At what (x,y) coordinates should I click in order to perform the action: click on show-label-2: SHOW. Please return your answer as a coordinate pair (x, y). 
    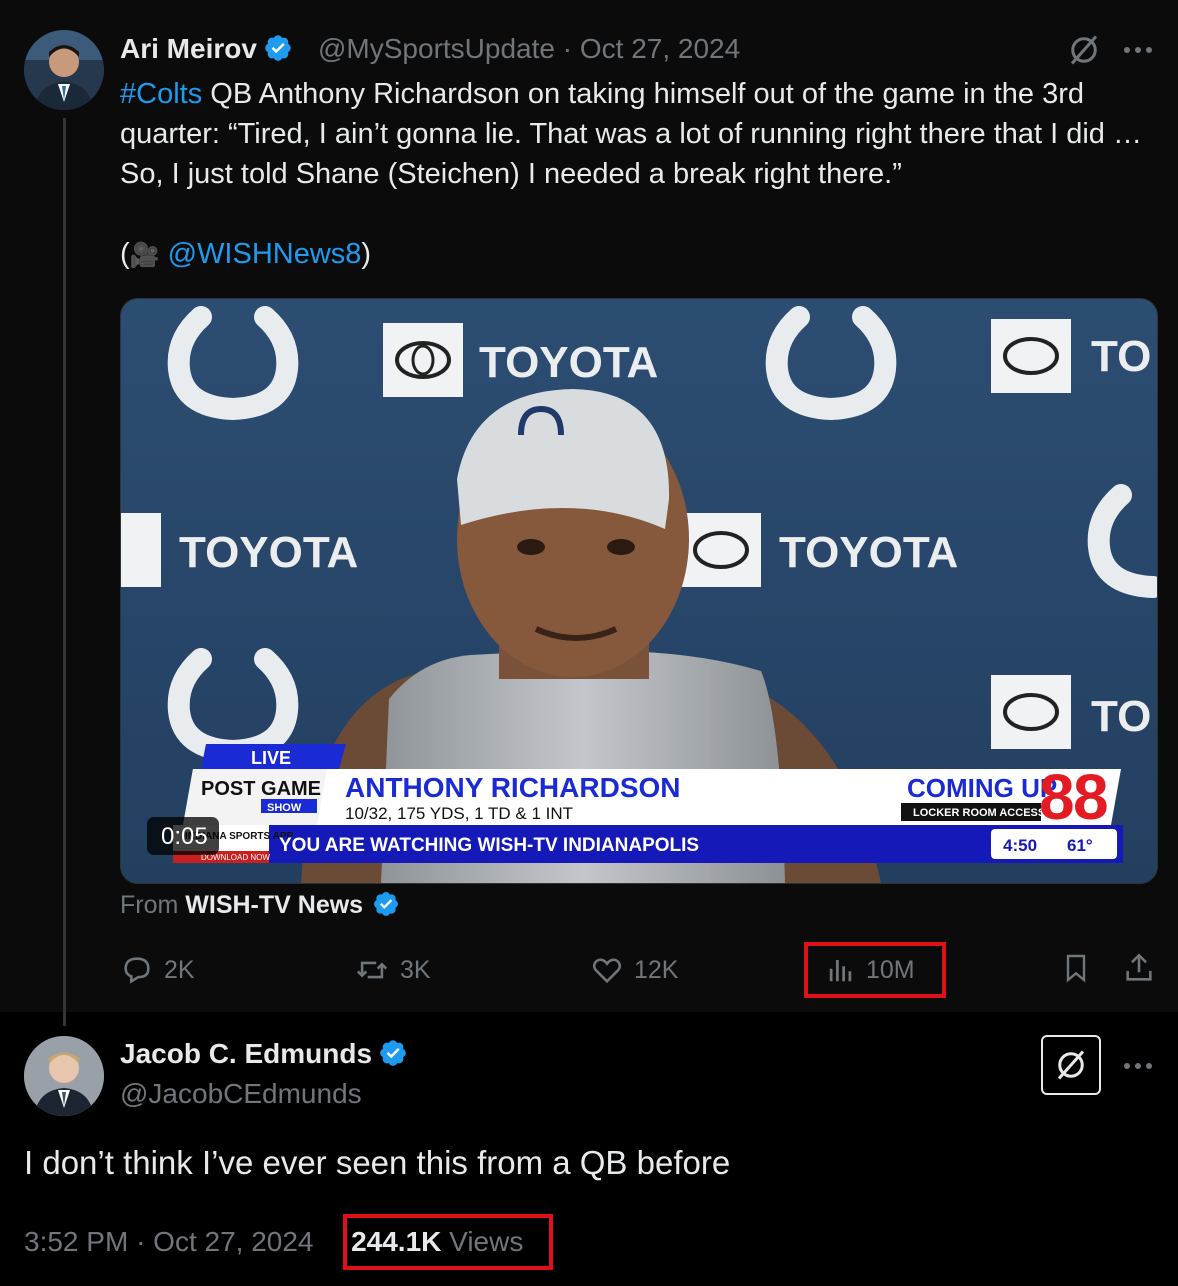
    Looking at the image, I should click on (284, 808).